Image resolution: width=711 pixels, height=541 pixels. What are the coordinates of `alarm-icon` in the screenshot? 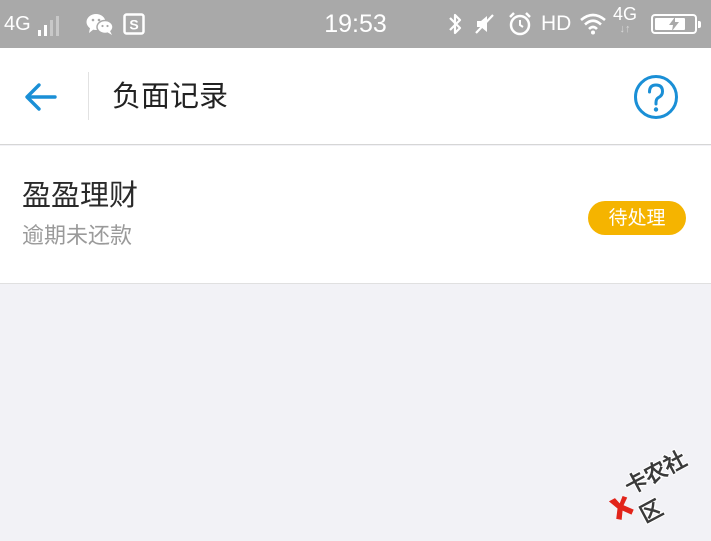 It's located at (520, 24).